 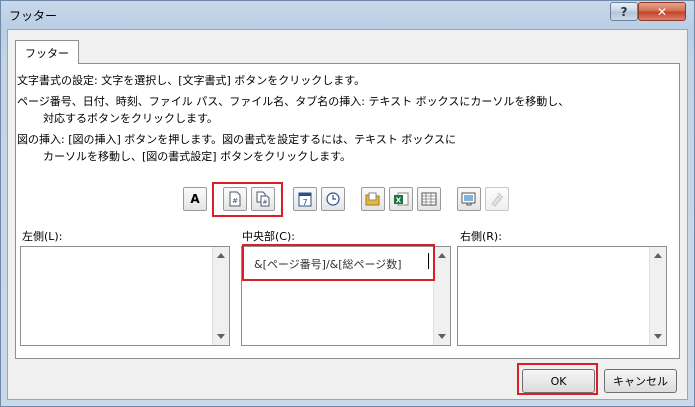 What do you see at coordinates (197, 156) in the screenshot?
I see `instruction-line: カーソルを移動し、[図の書式設定] ボタンをクリックします。` at bounding box center [197, 156].